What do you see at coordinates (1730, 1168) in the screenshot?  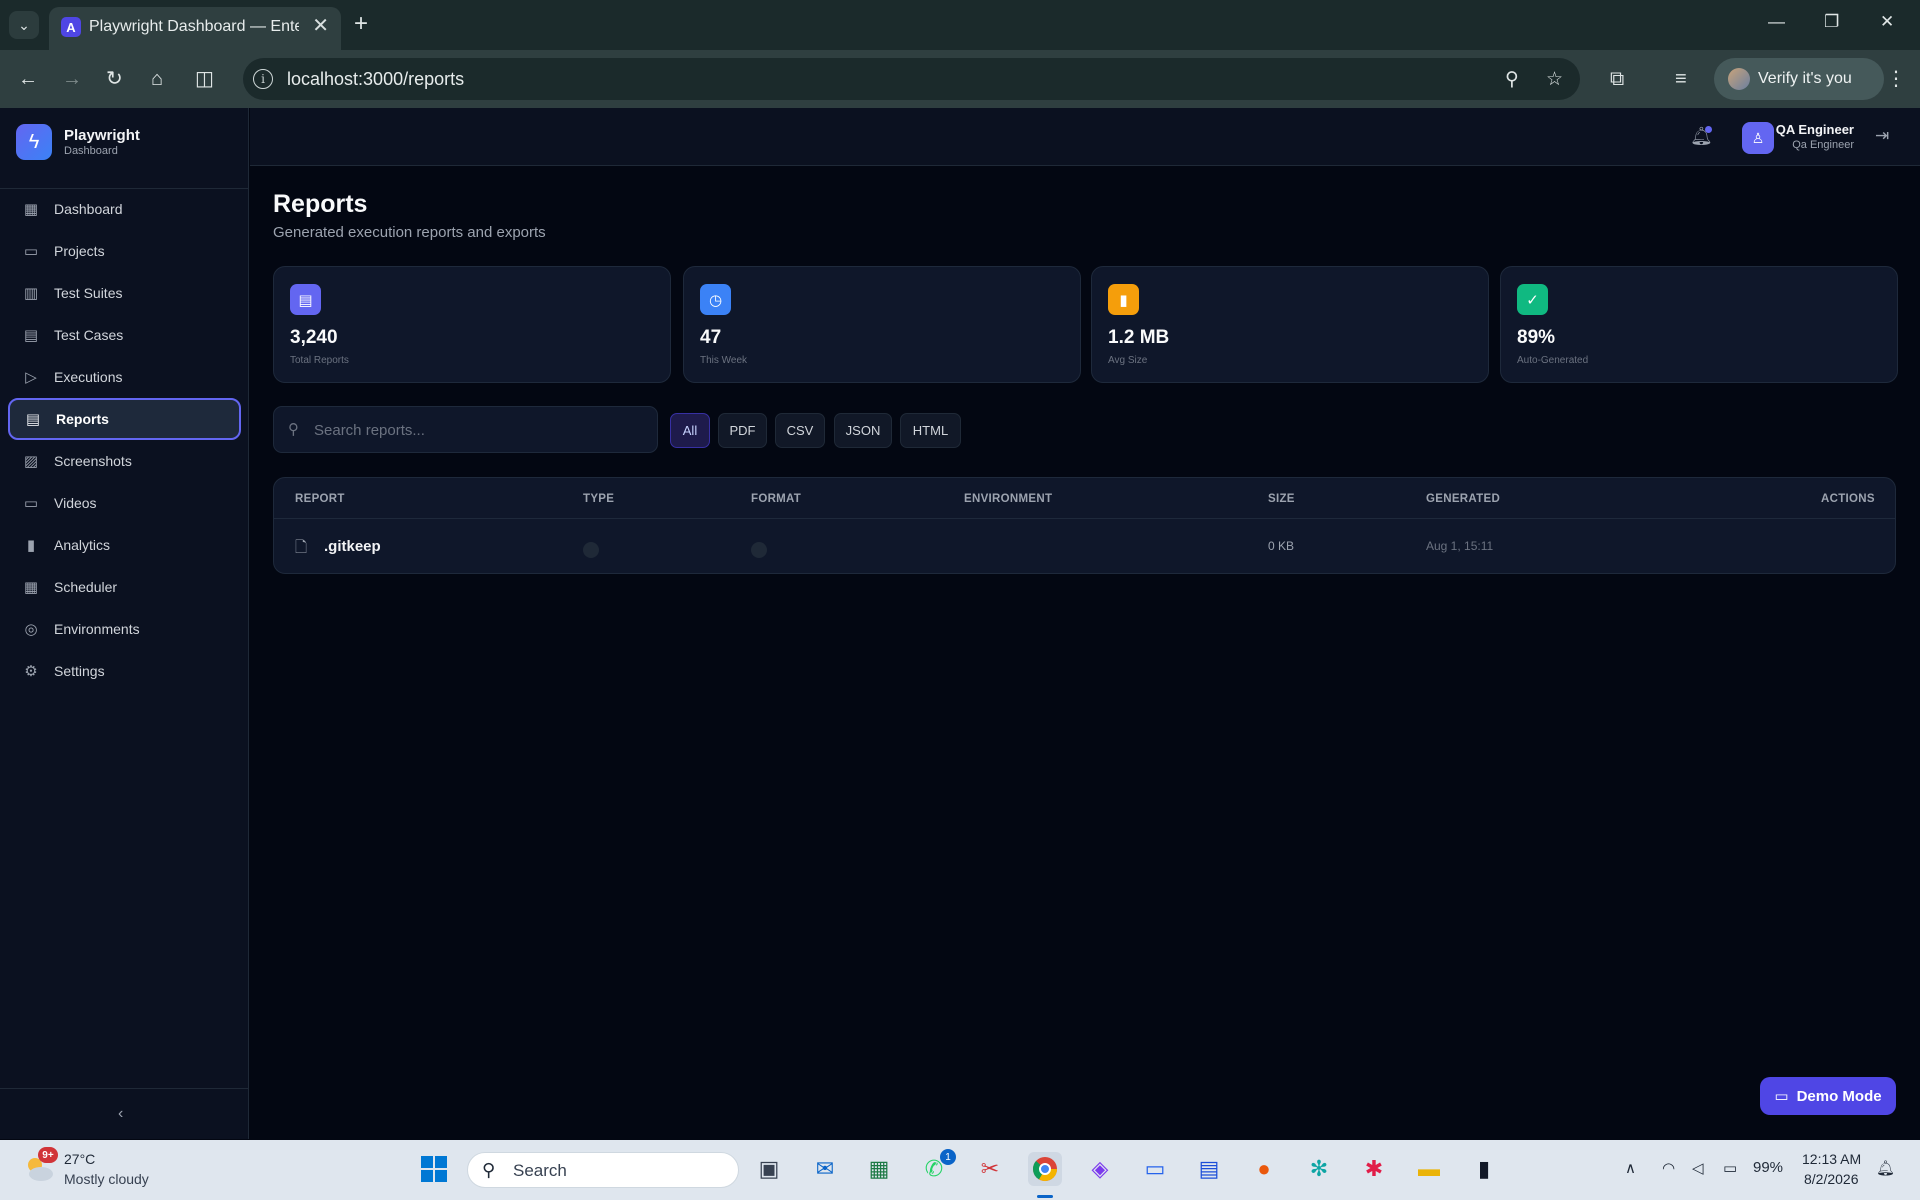 I see `battery-icon: ▭` at bounding box center [1730, 1168].